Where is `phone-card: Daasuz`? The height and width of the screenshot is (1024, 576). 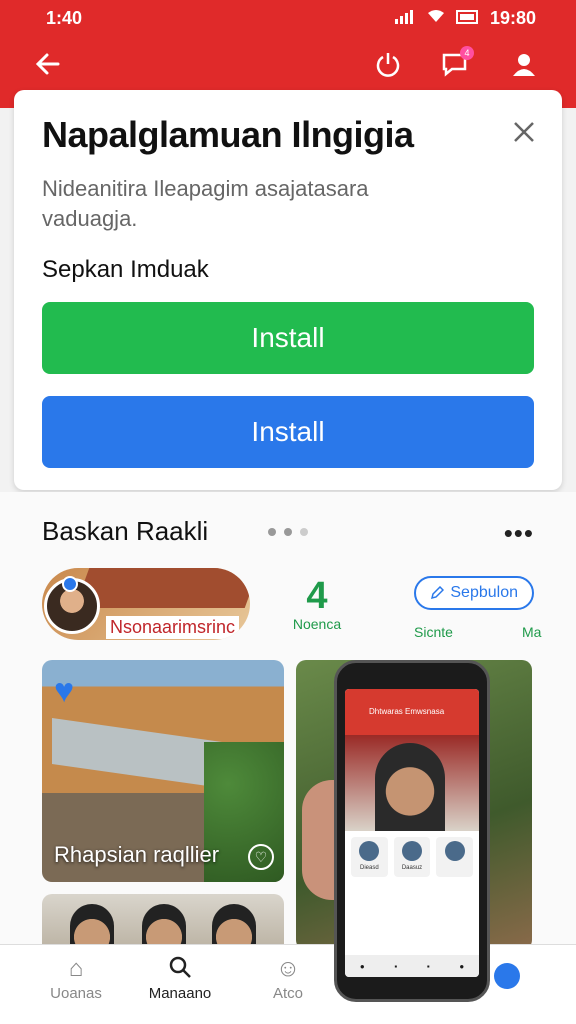 phone-card: Daasuz is located at coordinates (412, 857).